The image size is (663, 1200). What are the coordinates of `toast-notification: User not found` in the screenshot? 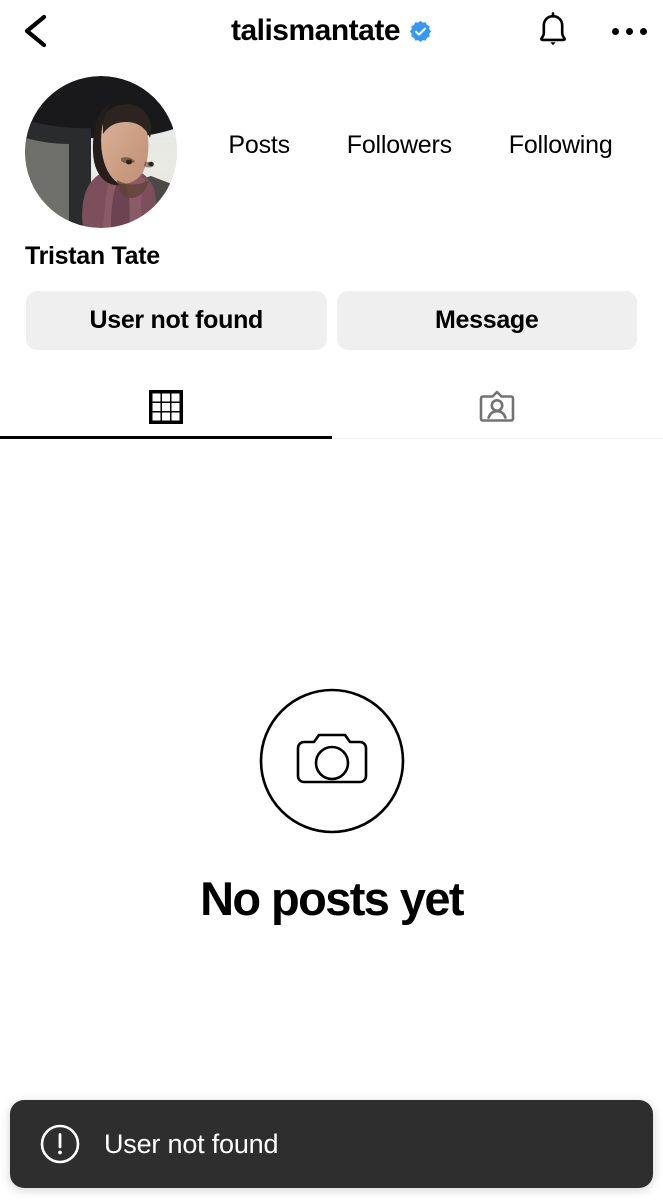 It's located at (331, 1144).